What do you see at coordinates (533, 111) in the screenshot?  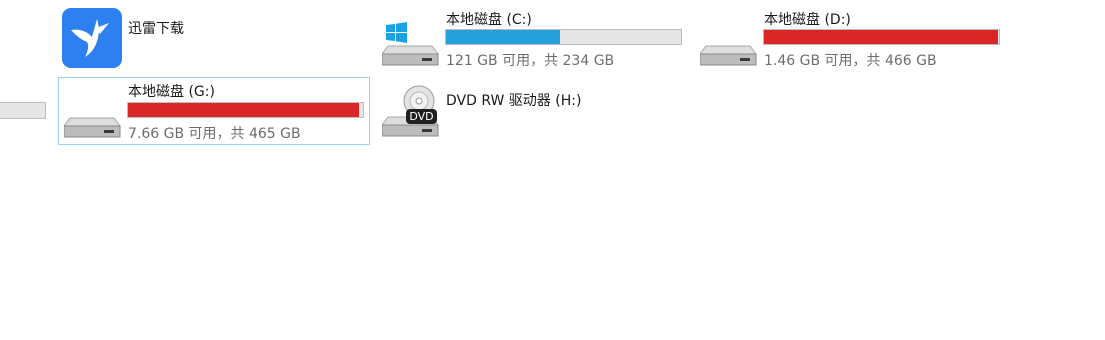 I see `drive-h-item: DVD DVD RW 驱动器 (H:)` at bounding box center [533, 111].